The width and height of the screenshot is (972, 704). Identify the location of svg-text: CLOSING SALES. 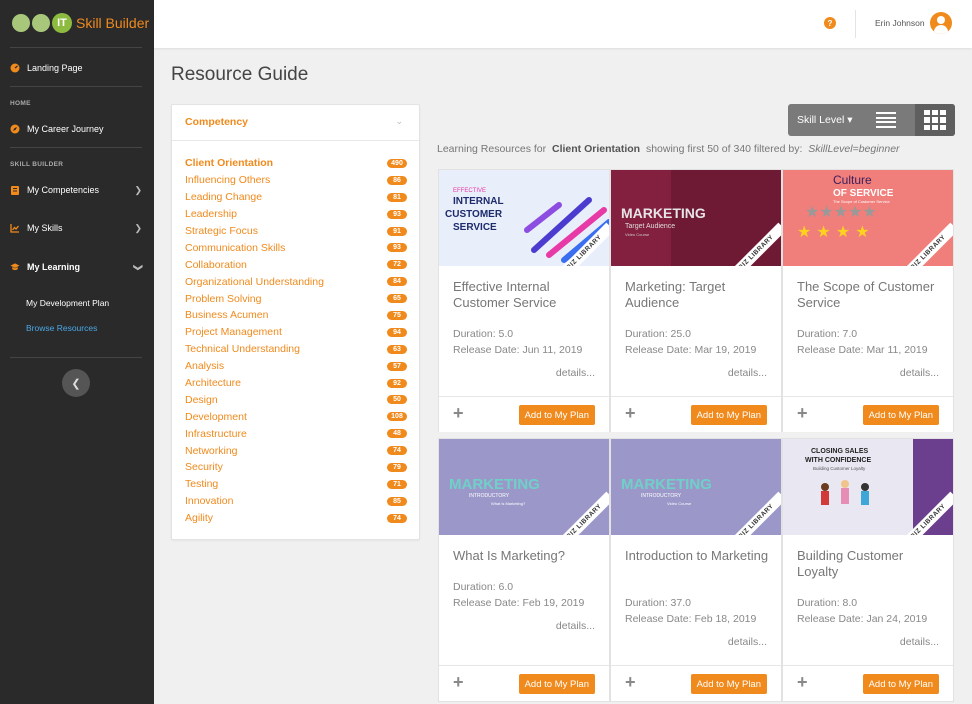
(840, 451).